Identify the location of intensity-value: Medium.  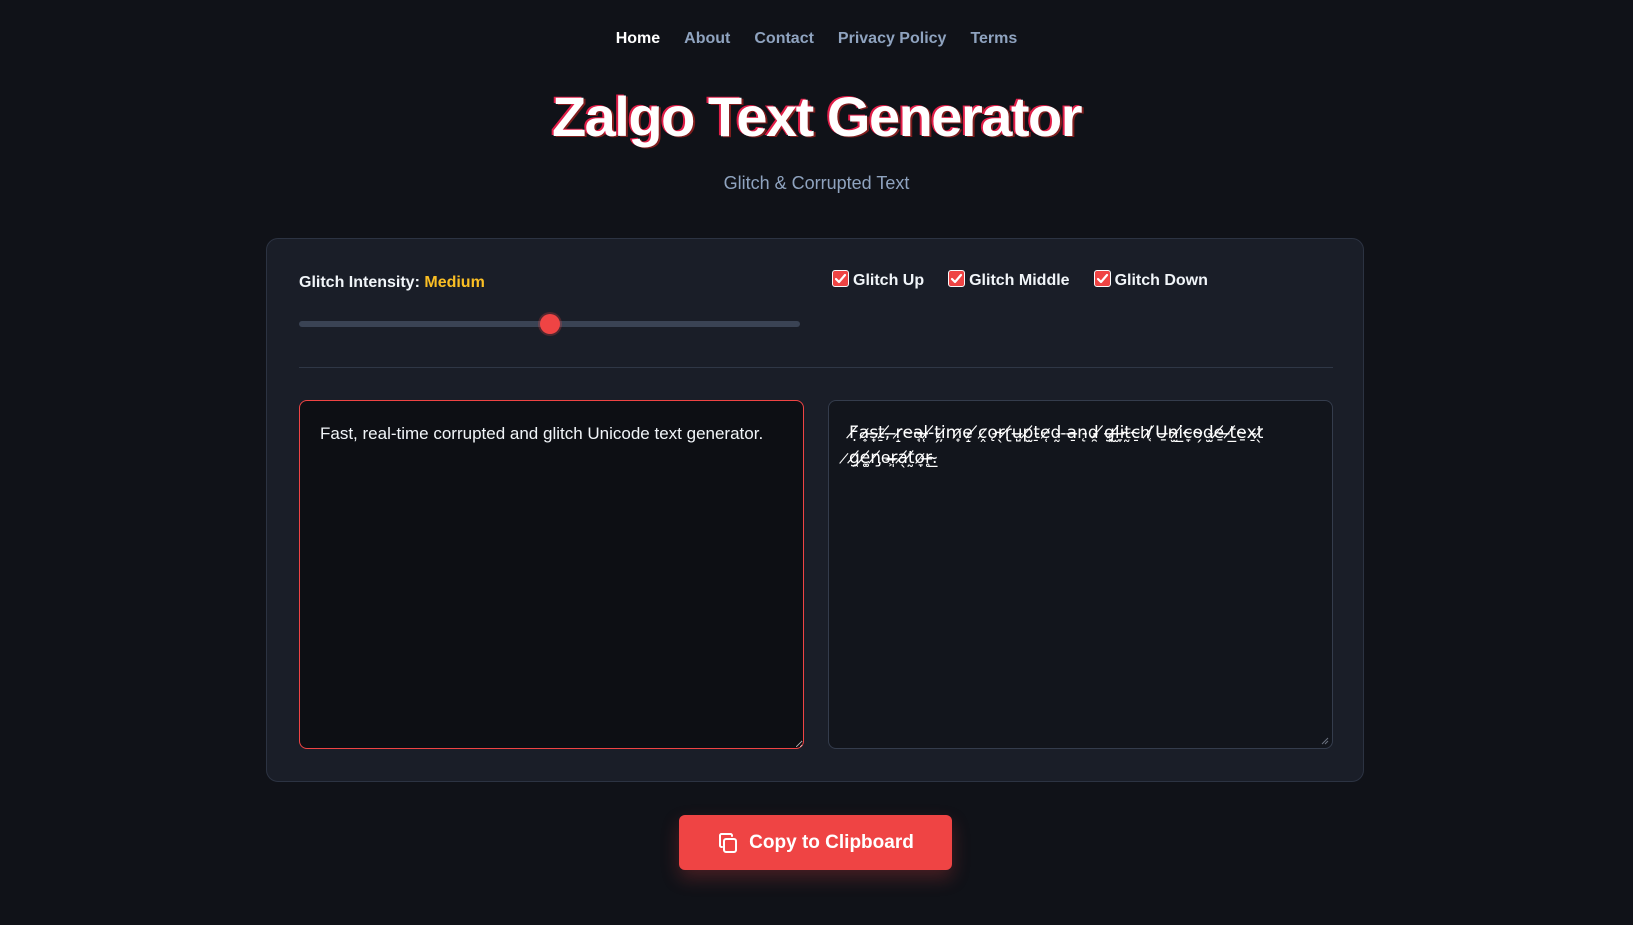
(454, 282).